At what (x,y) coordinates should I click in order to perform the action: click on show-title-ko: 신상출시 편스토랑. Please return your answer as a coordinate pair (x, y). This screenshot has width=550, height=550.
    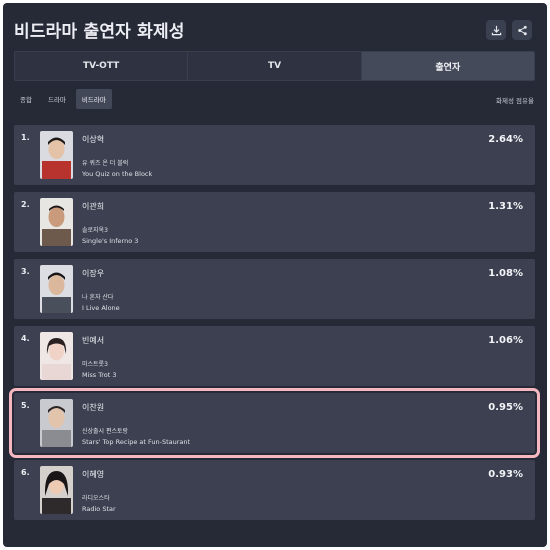
    Looking at the image, I should click on (105, 431).